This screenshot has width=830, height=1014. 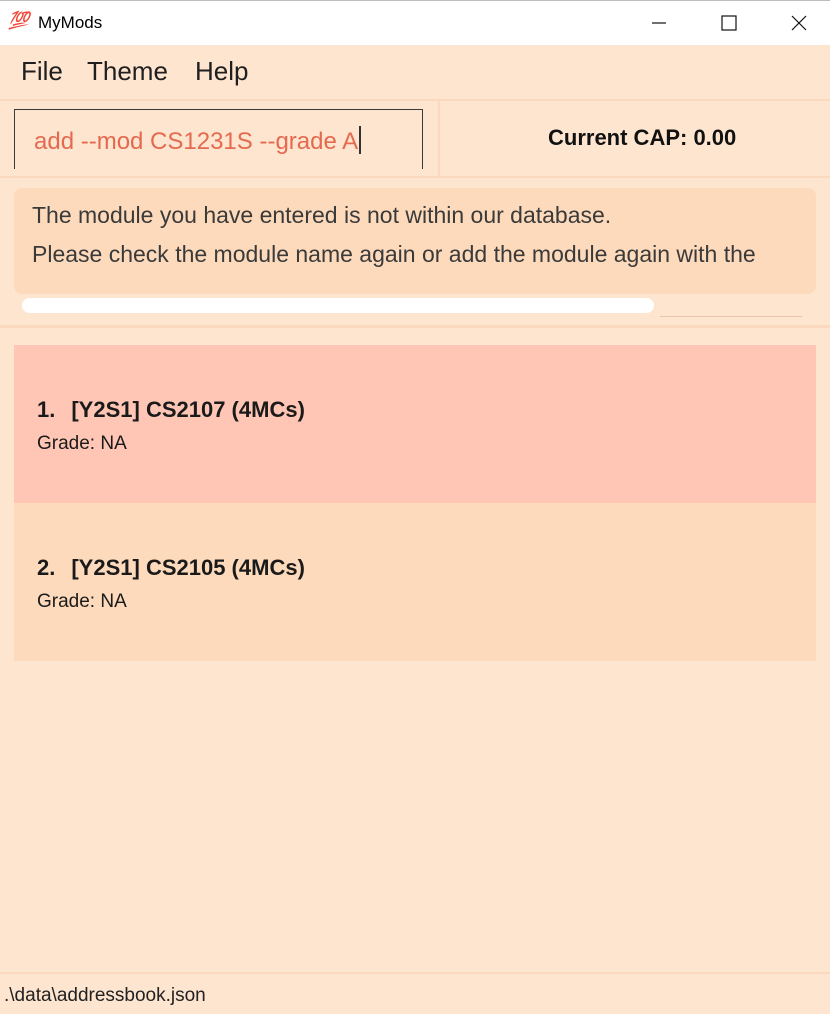 What do you see at coordinates (105, 995) in the screenshot?
I see `save-file-path: .\data\addressbook.json` at bounding box center [105, 995].